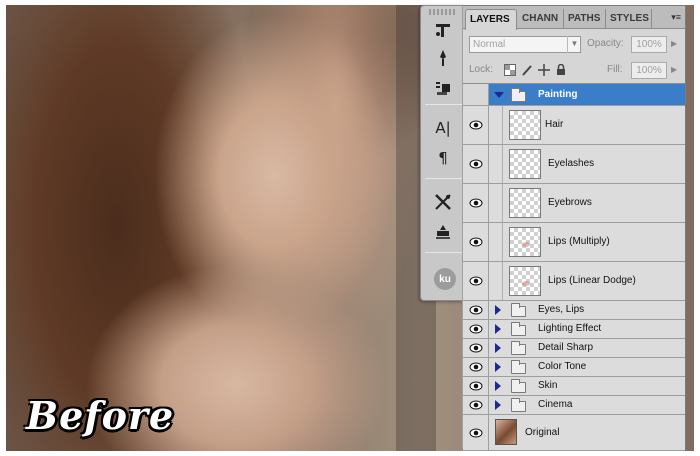 Image resolution: width=700 pixels, height=456 pixels. I want to click on tab-layers: LAYERS, so click(491, 19).